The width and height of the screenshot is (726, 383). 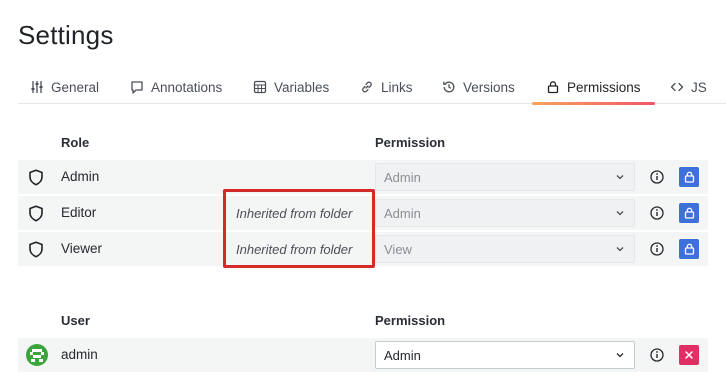 I want to click on permission-select: View, so click(x=505, y=249).